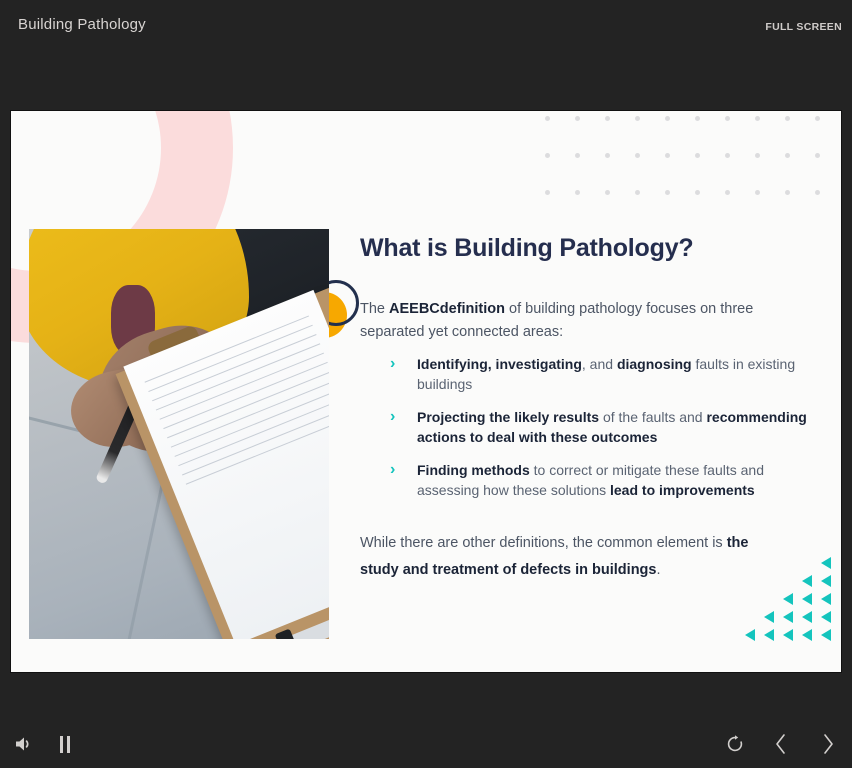  Describe the element at coordinates (653, 417) in the screenshot. I see `bullet-text-segment: of the faults and` at that location.